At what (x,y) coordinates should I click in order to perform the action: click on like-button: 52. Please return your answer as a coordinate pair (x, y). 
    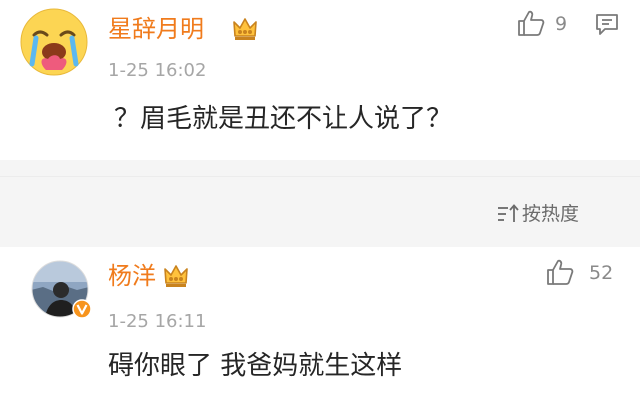
    Looking at the image, I should click on (585, 273).